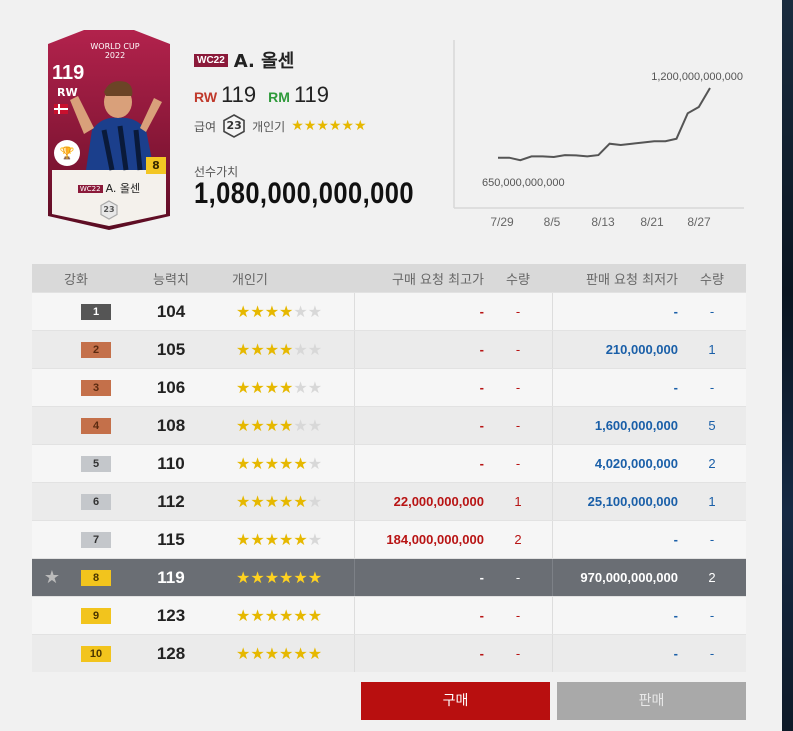 Image resolution: width=793 pixels, height=731 pixels. I want to click on trophy-icon: 🏆, so click(67, 153).